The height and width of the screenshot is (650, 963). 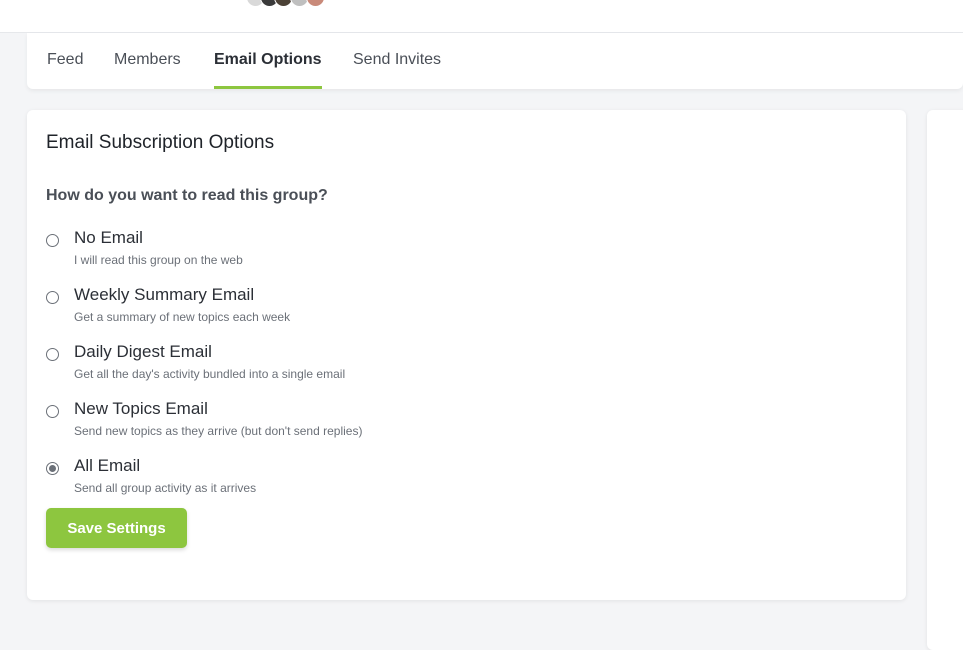 What do you see at coordinates (481, 16) in the screenshot?
I see `top-header` at bounding box center [481, 16].